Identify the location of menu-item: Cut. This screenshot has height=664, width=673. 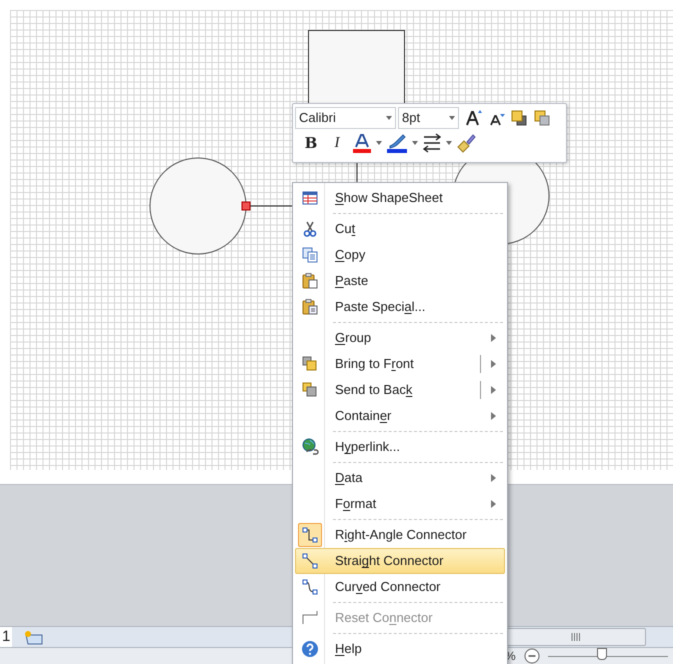
(400, 229).